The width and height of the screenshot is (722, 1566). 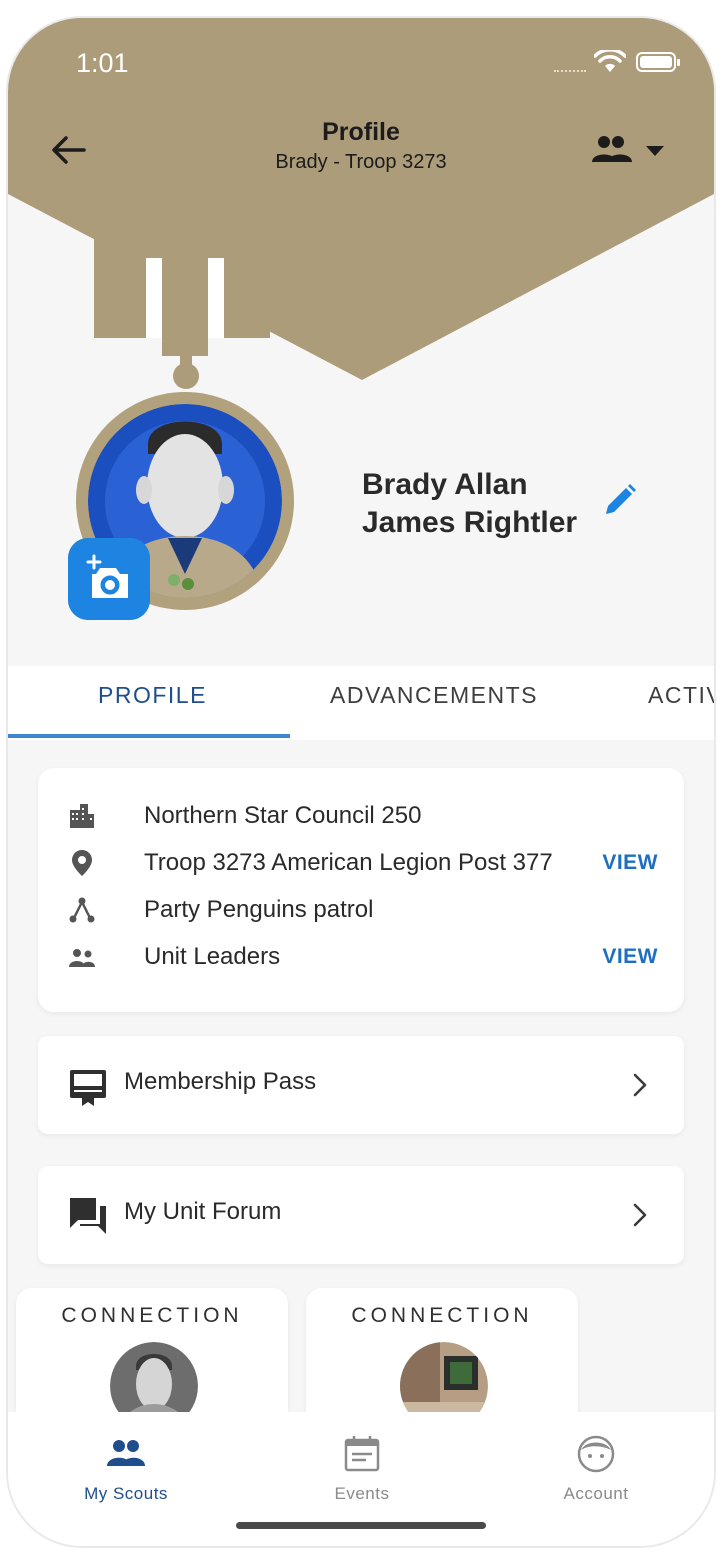 I want to click on dropdown-caret-icon, so click(x=655, y=151).